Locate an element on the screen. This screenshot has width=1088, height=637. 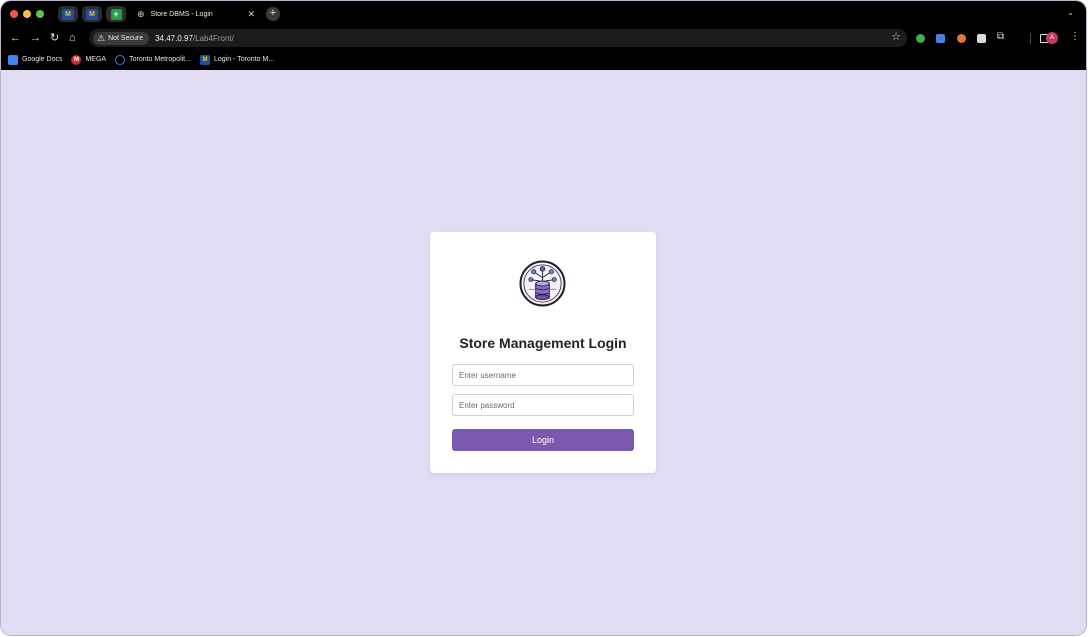
tab-store-dbms-login: ⊕ Store DBMS - Login ✕ is located at coordinates (195, 14).